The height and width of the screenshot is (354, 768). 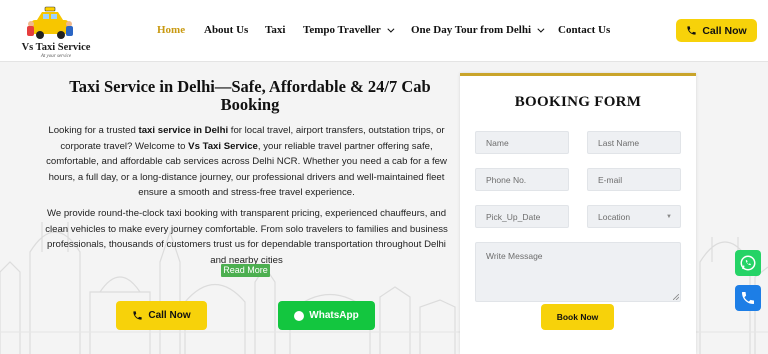 I want to click on hero-whatsapp-button: WhatsApp, so click(x=326, y=315).